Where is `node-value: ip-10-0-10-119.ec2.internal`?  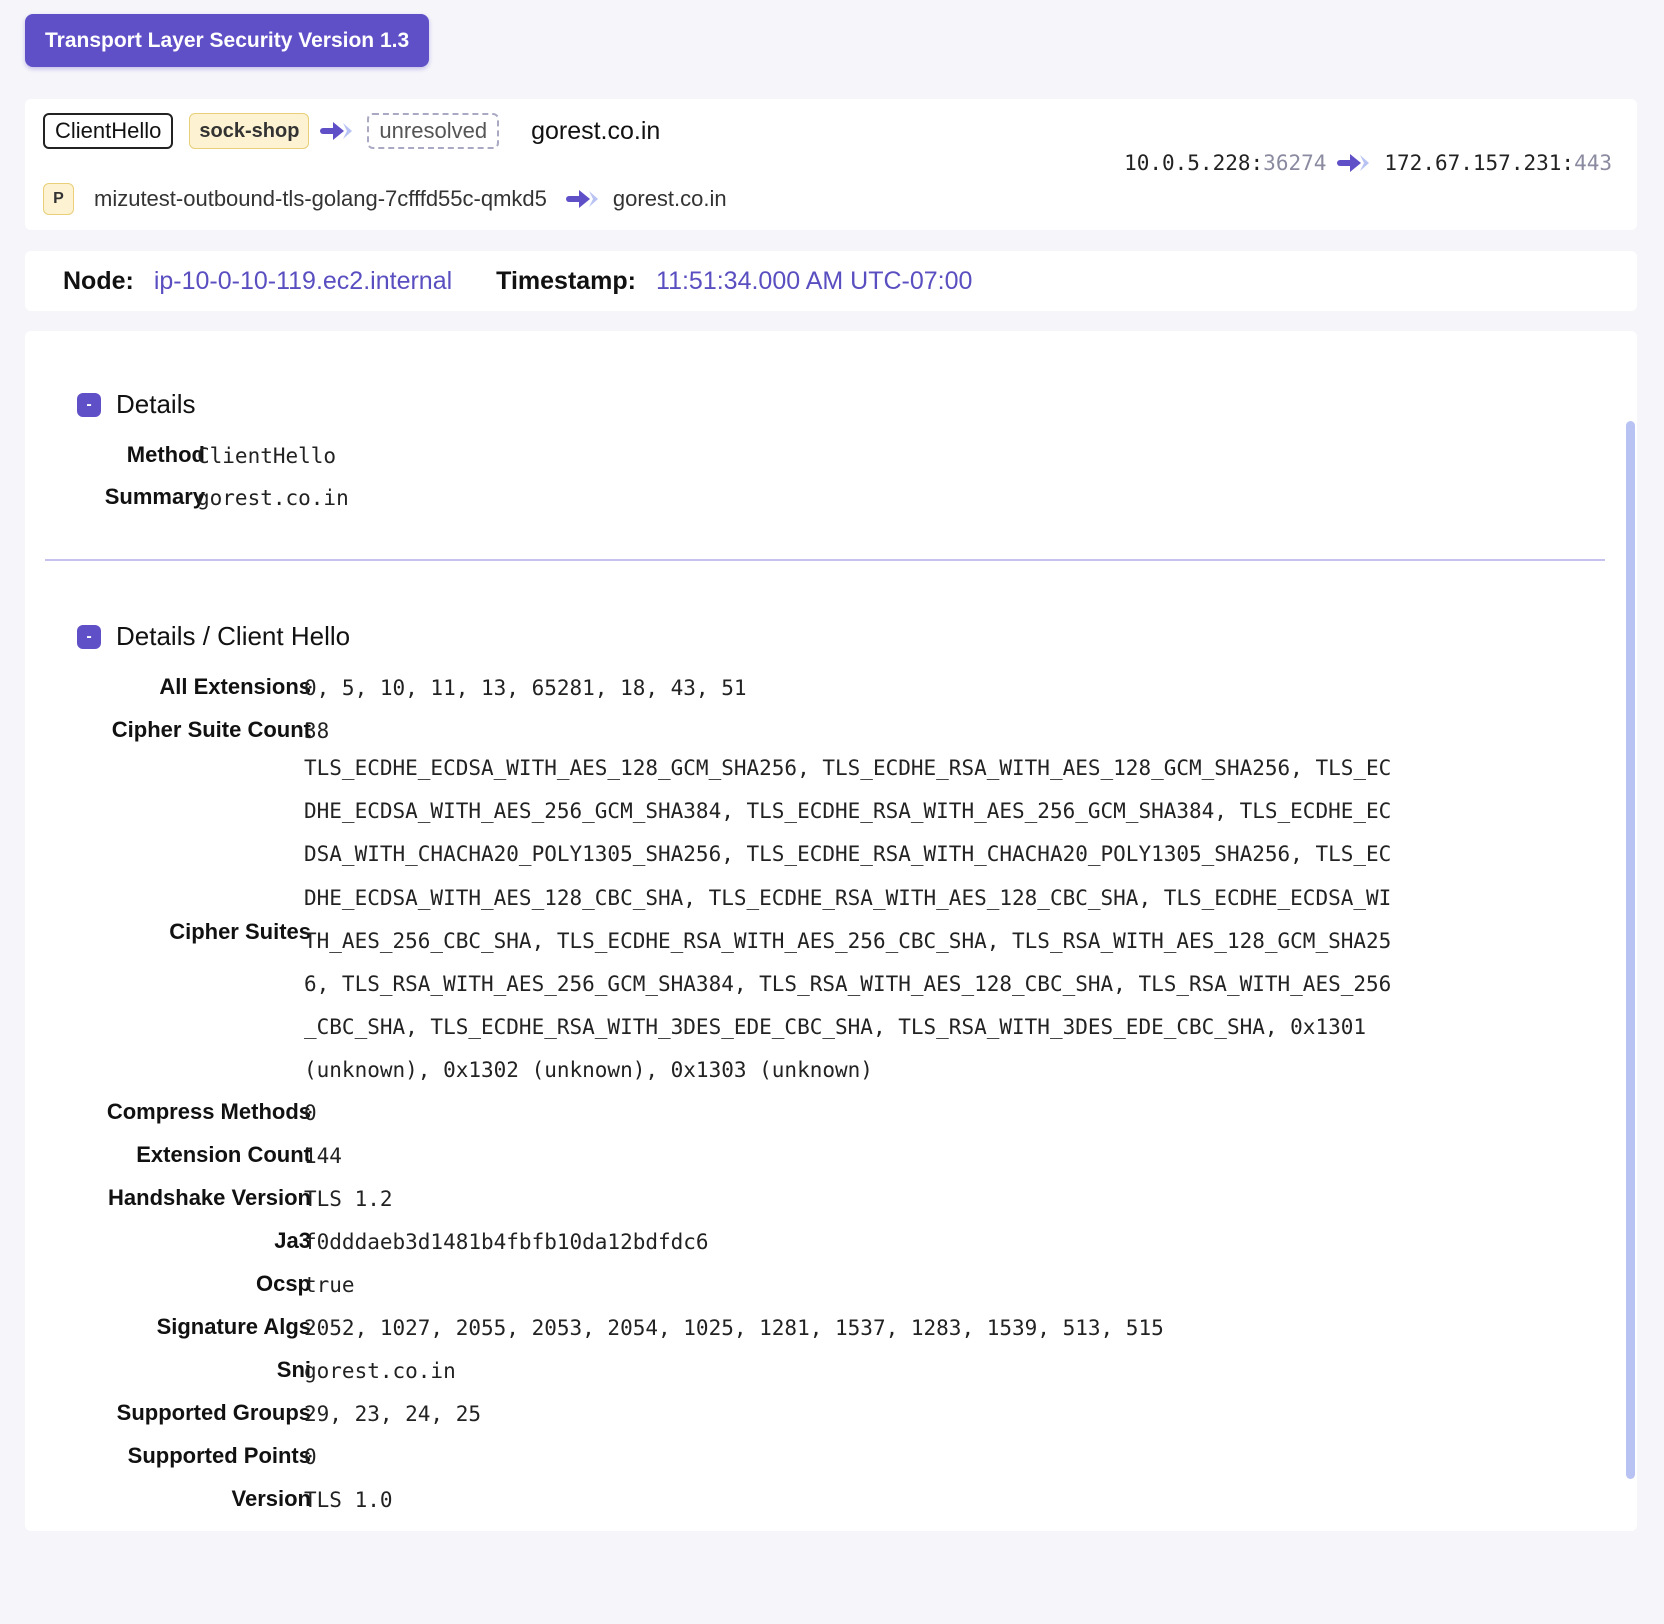 node-value: ip-10-0-10-119.ec2.internal is located at coordinates (303, 281).